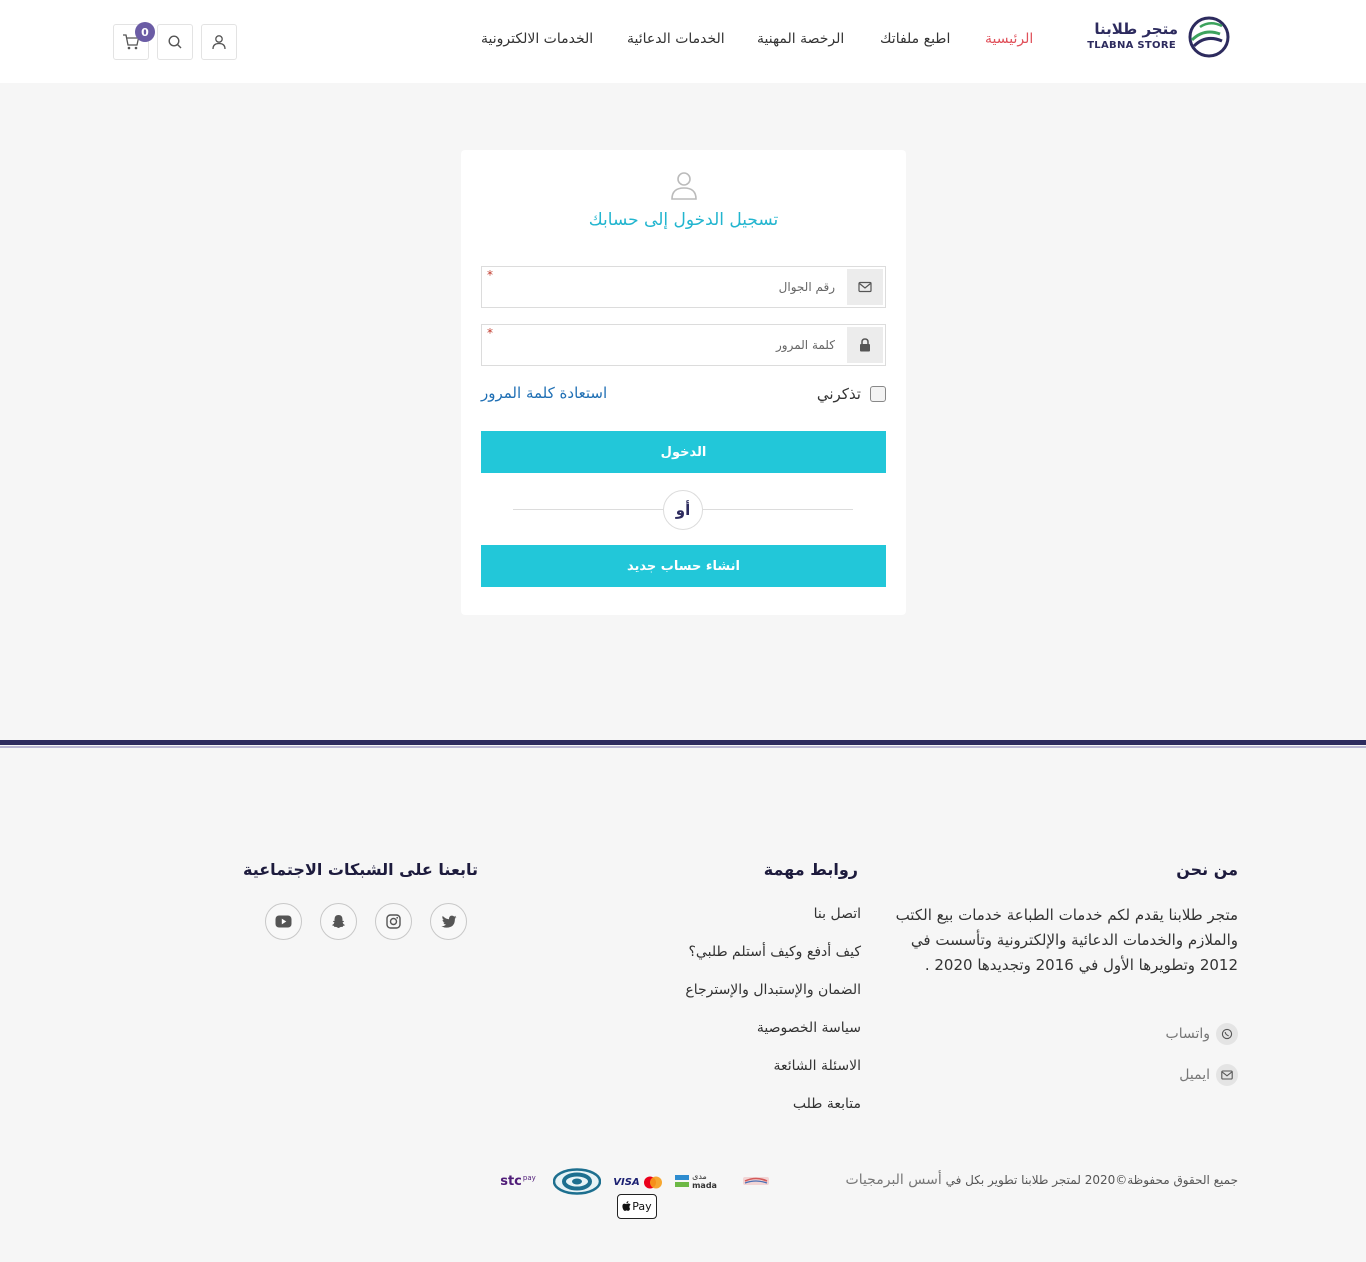  What do you see at coordinates (283, 921) in the screenshot?
I see `youtube-icon` at bounding box center [283, 921].